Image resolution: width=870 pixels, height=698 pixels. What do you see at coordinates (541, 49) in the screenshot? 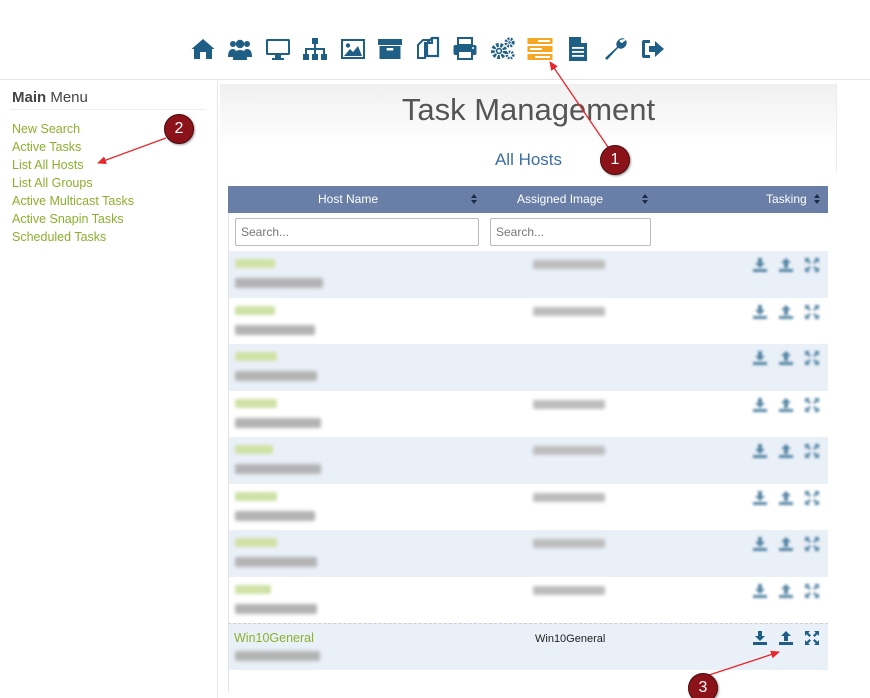
I see `tasks-button` at bounding box center [541, 49].